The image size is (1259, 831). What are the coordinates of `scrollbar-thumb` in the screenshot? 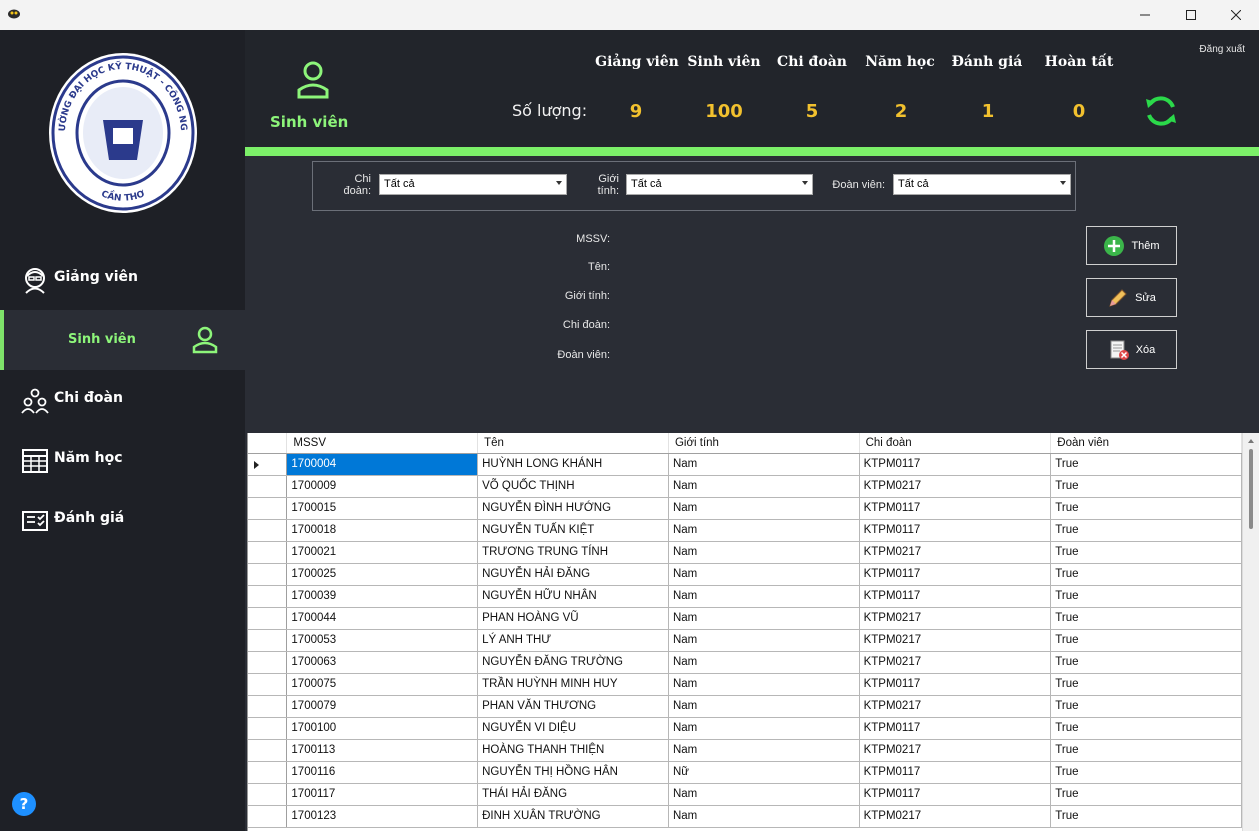 It's located at (1251, 489).